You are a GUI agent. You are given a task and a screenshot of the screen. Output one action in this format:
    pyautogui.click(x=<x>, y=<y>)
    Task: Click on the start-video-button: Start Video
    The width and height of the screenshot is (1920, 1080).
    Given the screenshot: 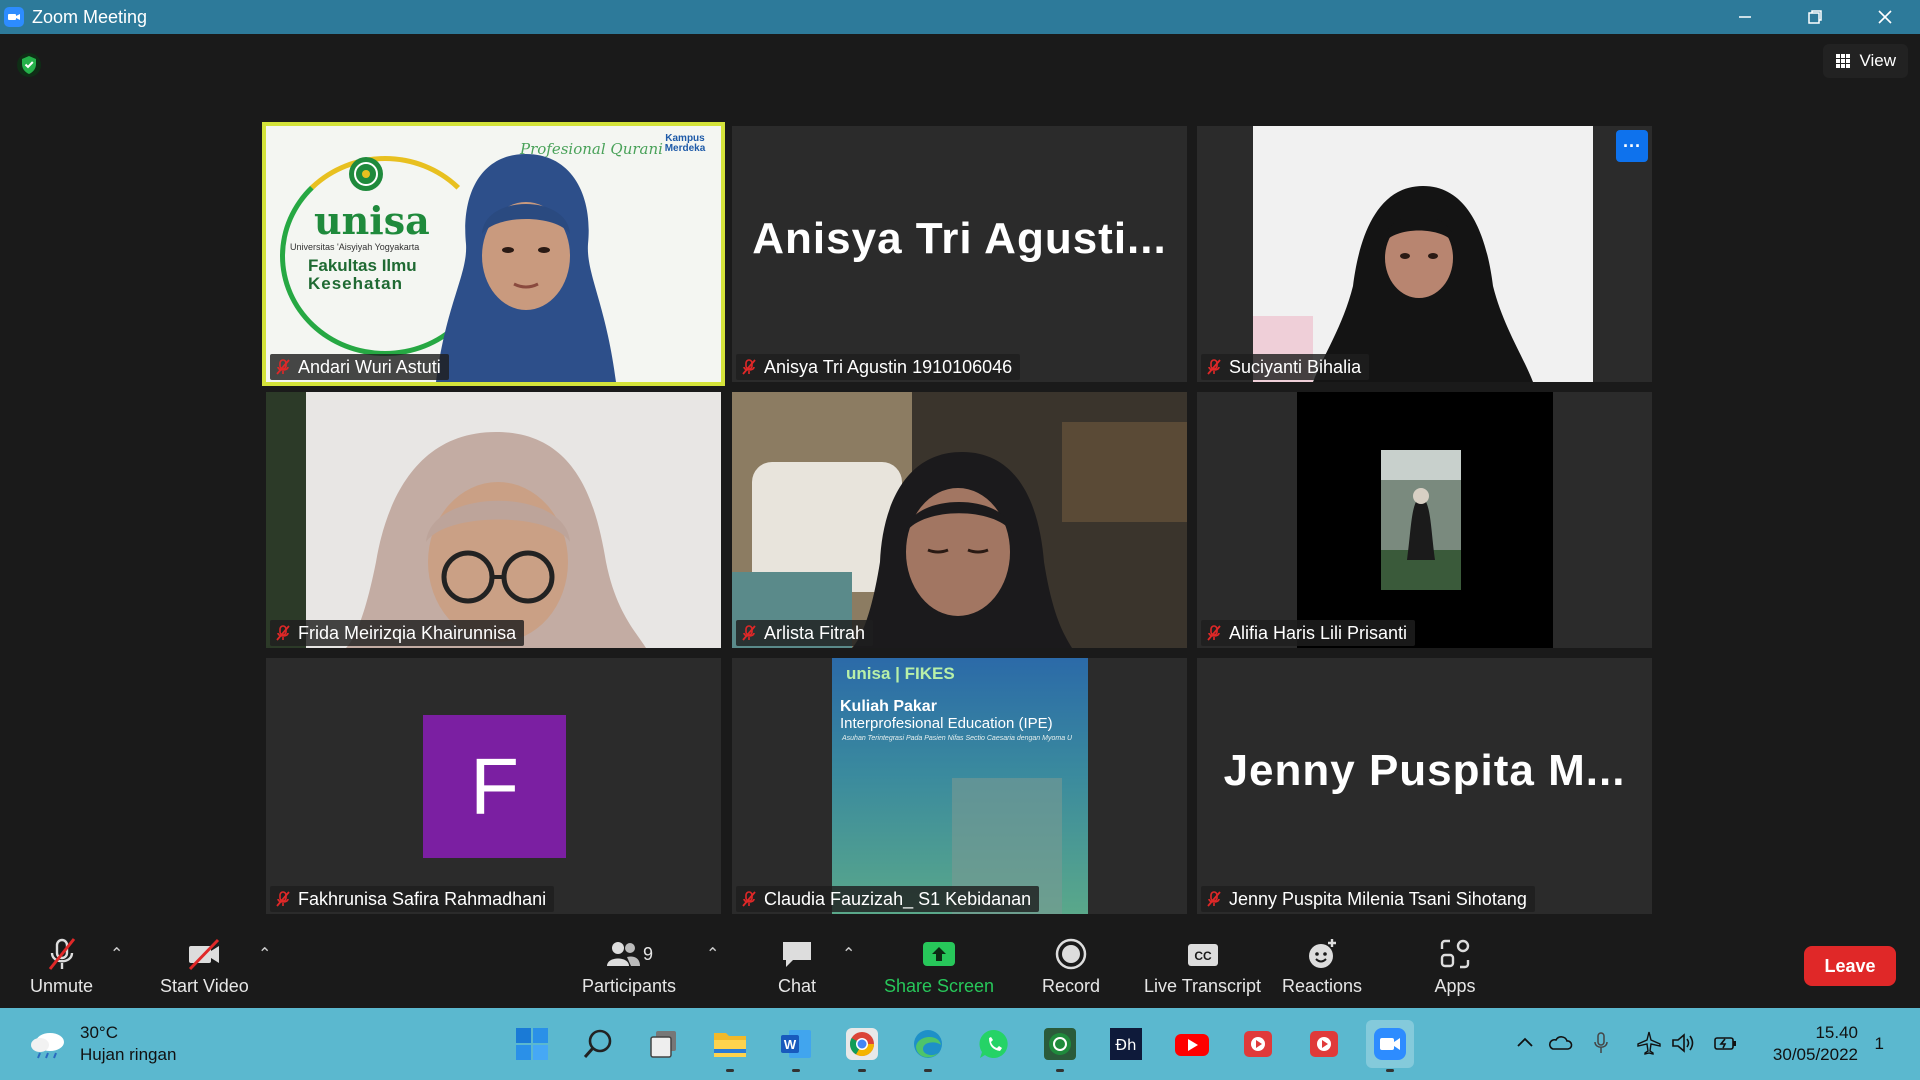 What is the action you would take?
    pyautogui.click(x=204, y=965)
    